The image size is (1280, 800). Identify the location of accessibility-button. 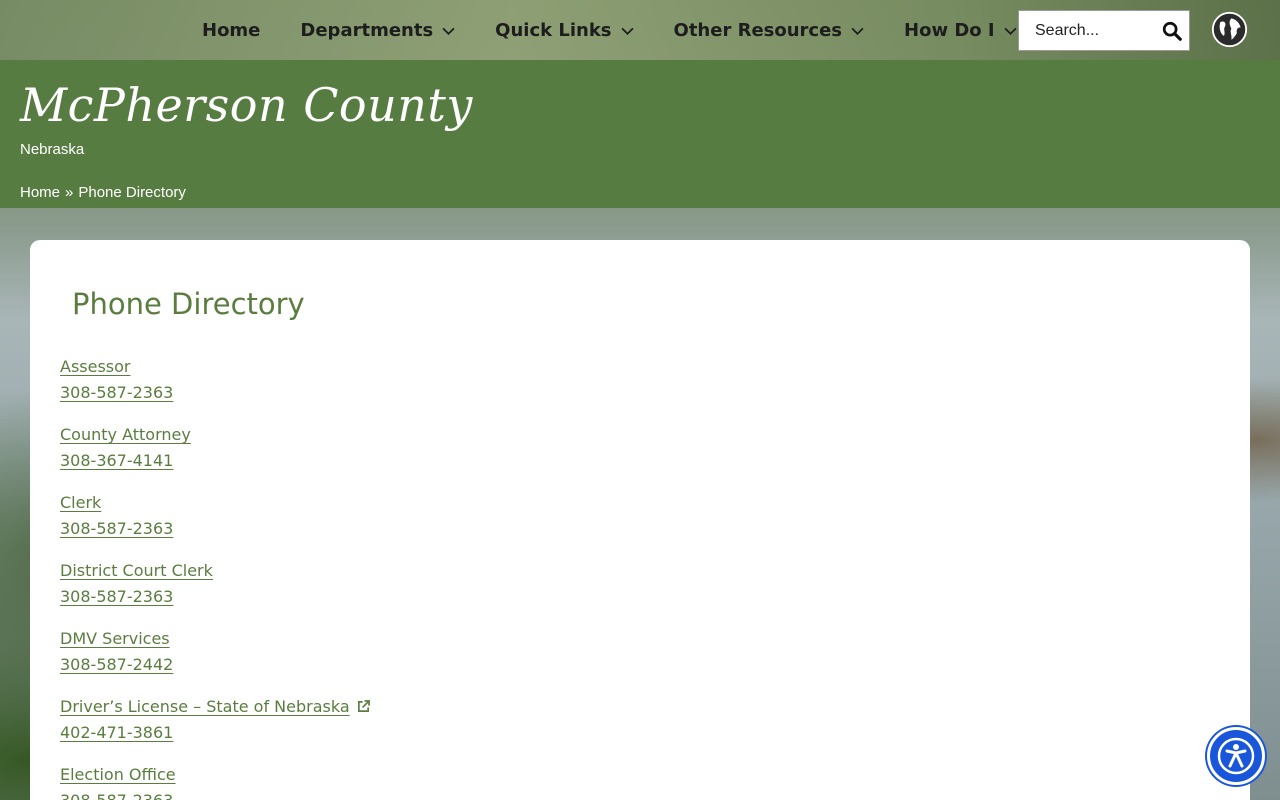
(1236, 756).